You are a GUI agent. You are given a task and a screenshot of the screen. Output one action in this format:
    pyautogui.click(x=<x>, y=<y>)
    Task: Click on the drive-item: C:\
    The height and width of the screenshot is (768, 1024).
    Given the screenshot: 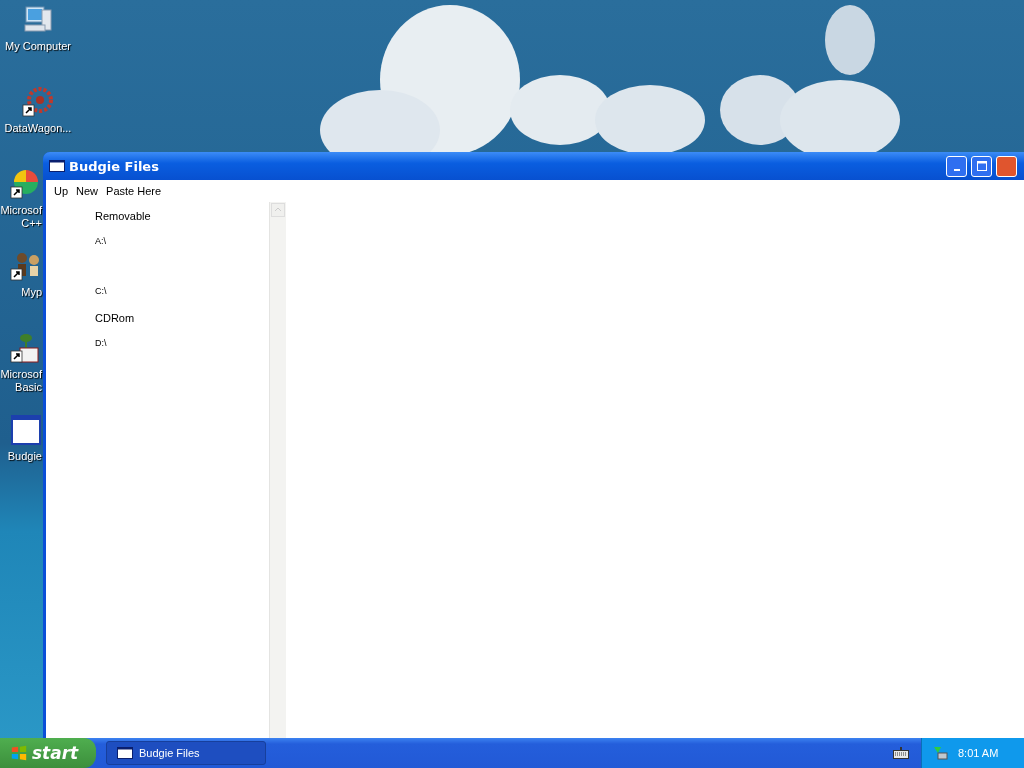 What is the action you would take?
    pyautogui.click(x=101, y=297)
    